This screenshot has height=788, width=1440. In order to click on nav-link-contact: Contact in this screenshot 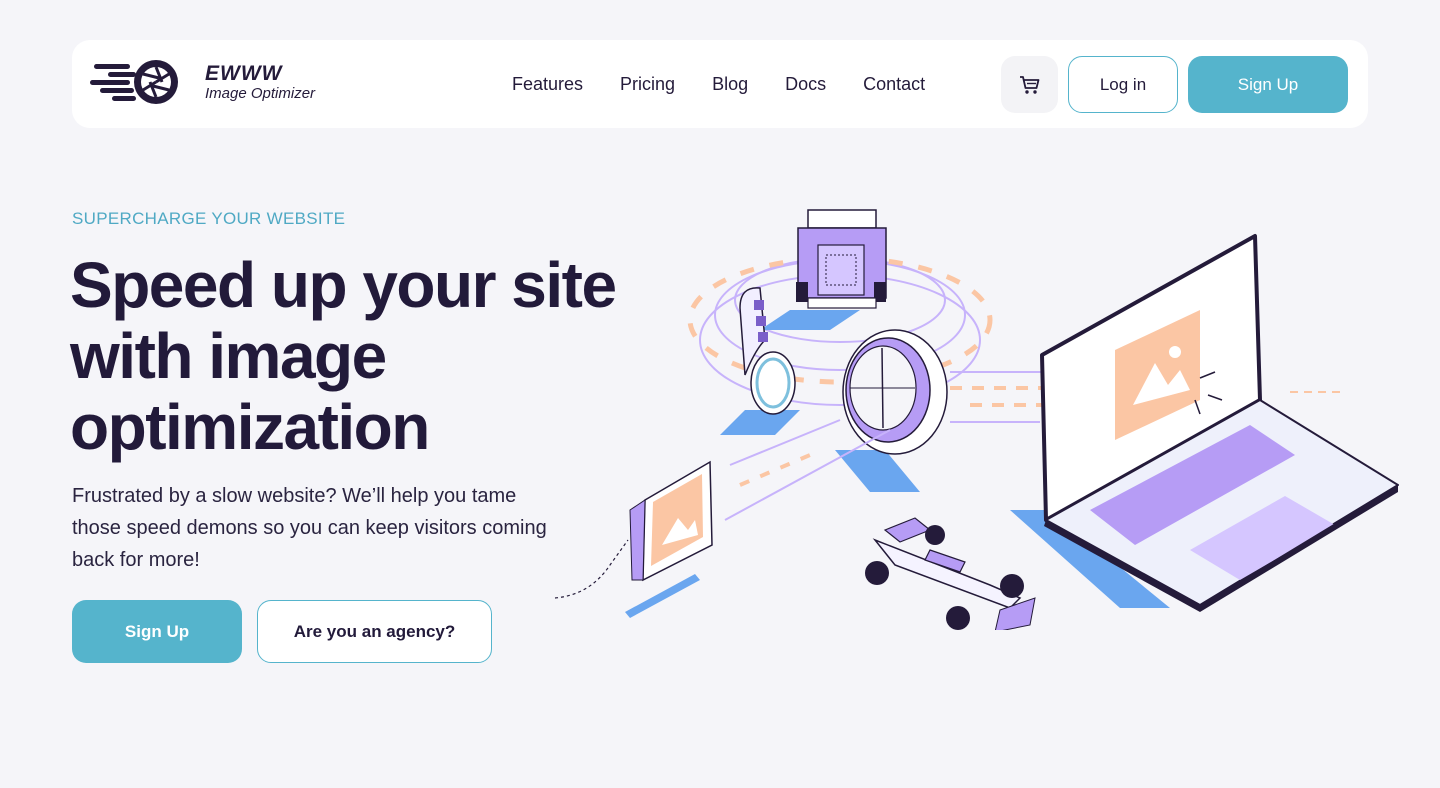, I will do `click(894, 84)`.